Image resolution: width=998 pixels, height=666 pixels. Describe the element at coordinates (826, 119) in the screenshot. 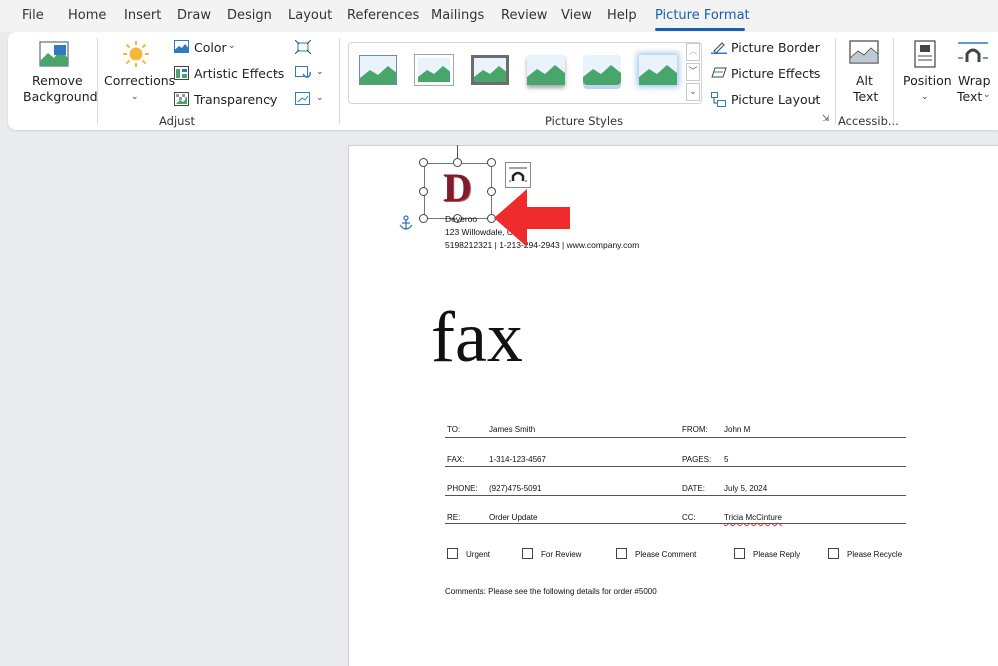

I see `dialog-launcher-icon: ⇲` at that location.